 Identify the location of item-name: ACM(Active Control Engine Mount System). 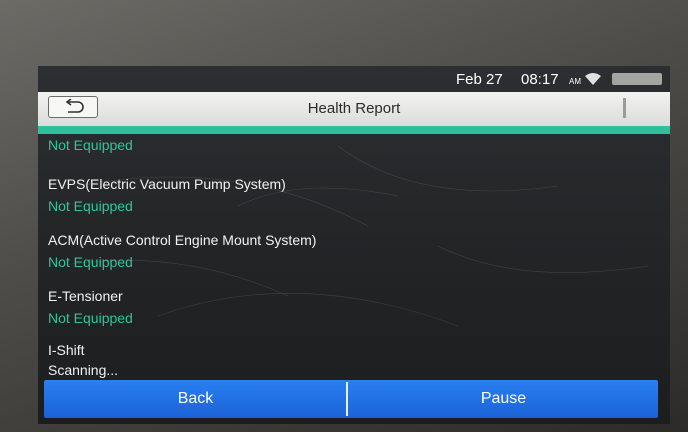
(182, 240).